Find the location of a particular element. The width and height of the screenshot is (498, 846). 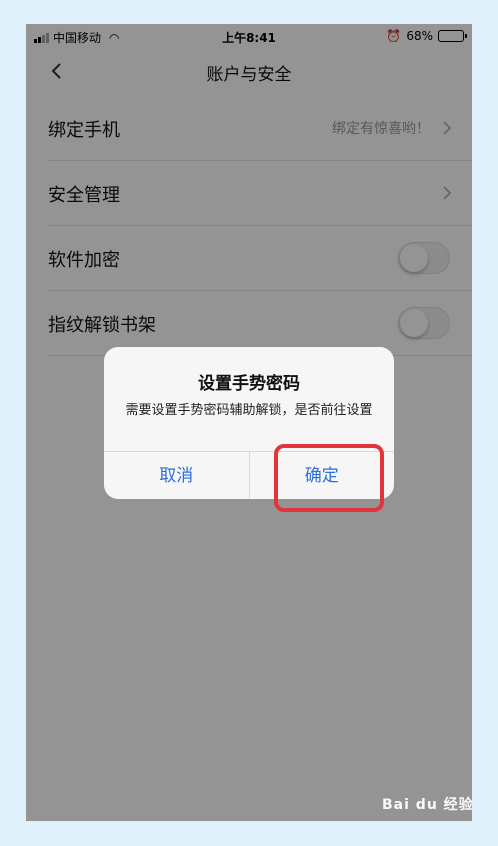

cancel-button: 取消 is located at coordinates (176, 475).